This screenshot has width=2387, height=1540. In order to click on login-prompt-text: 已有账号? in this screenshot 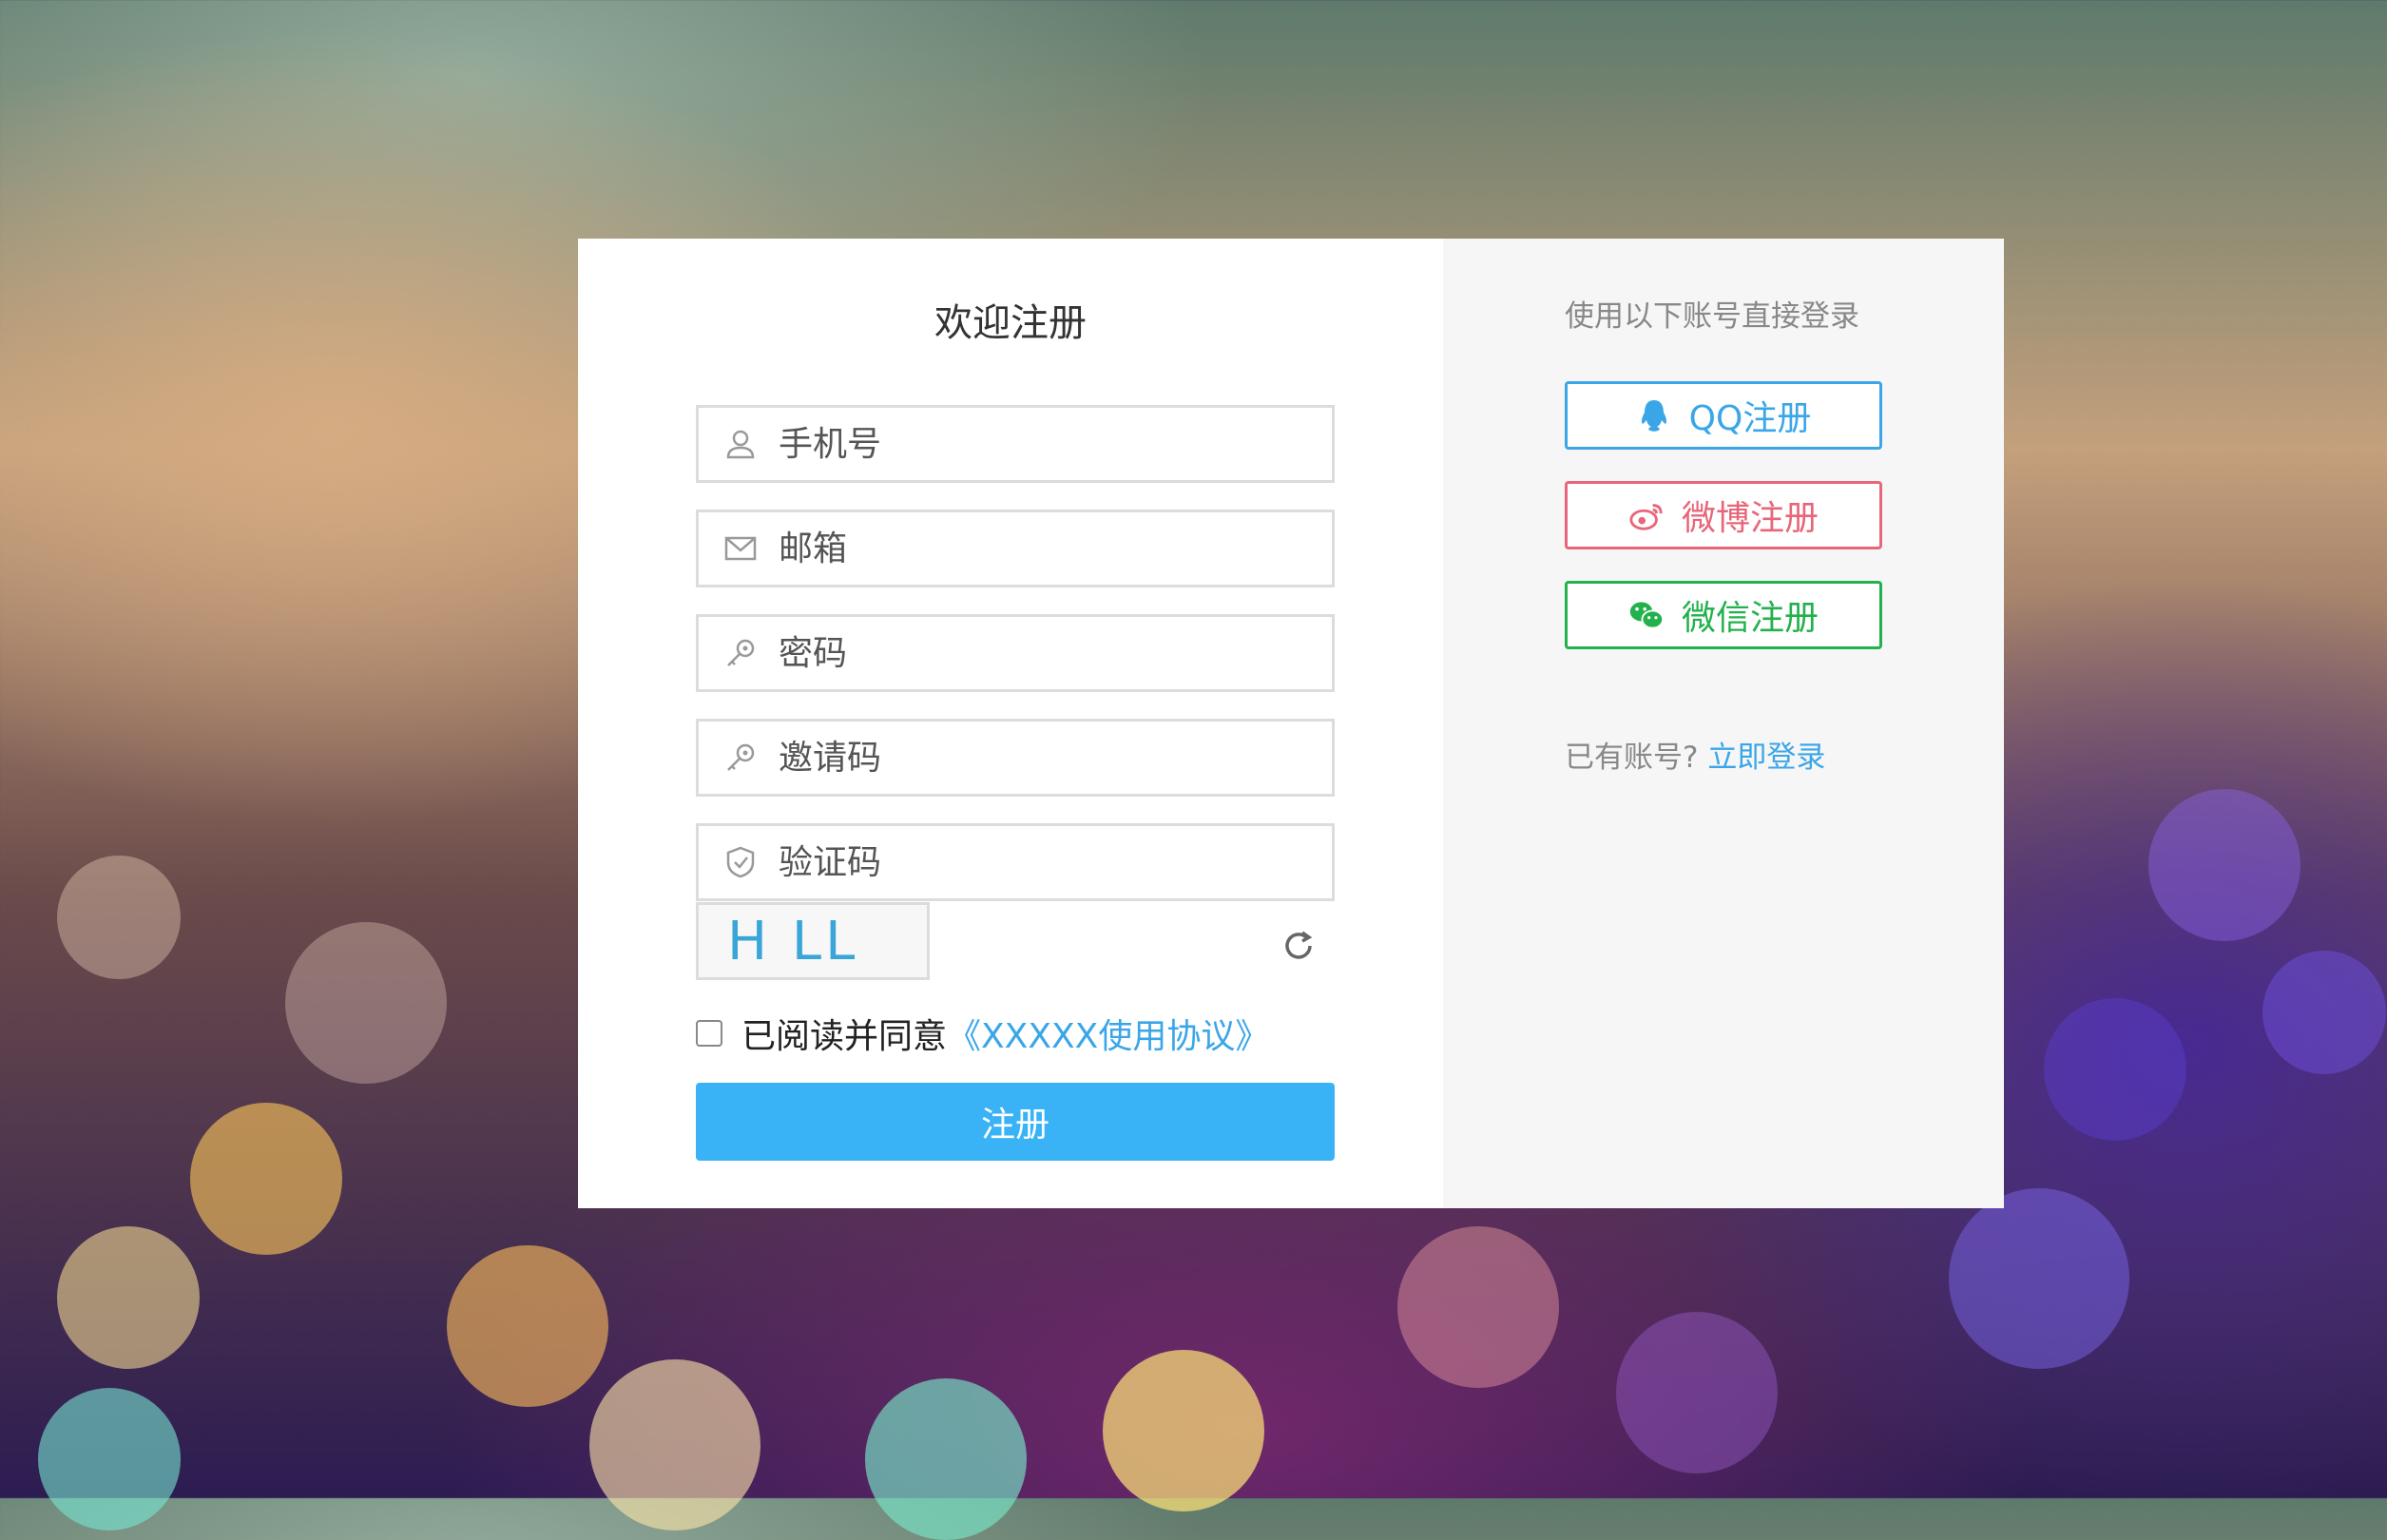, I will do `click(1632, 758)`.